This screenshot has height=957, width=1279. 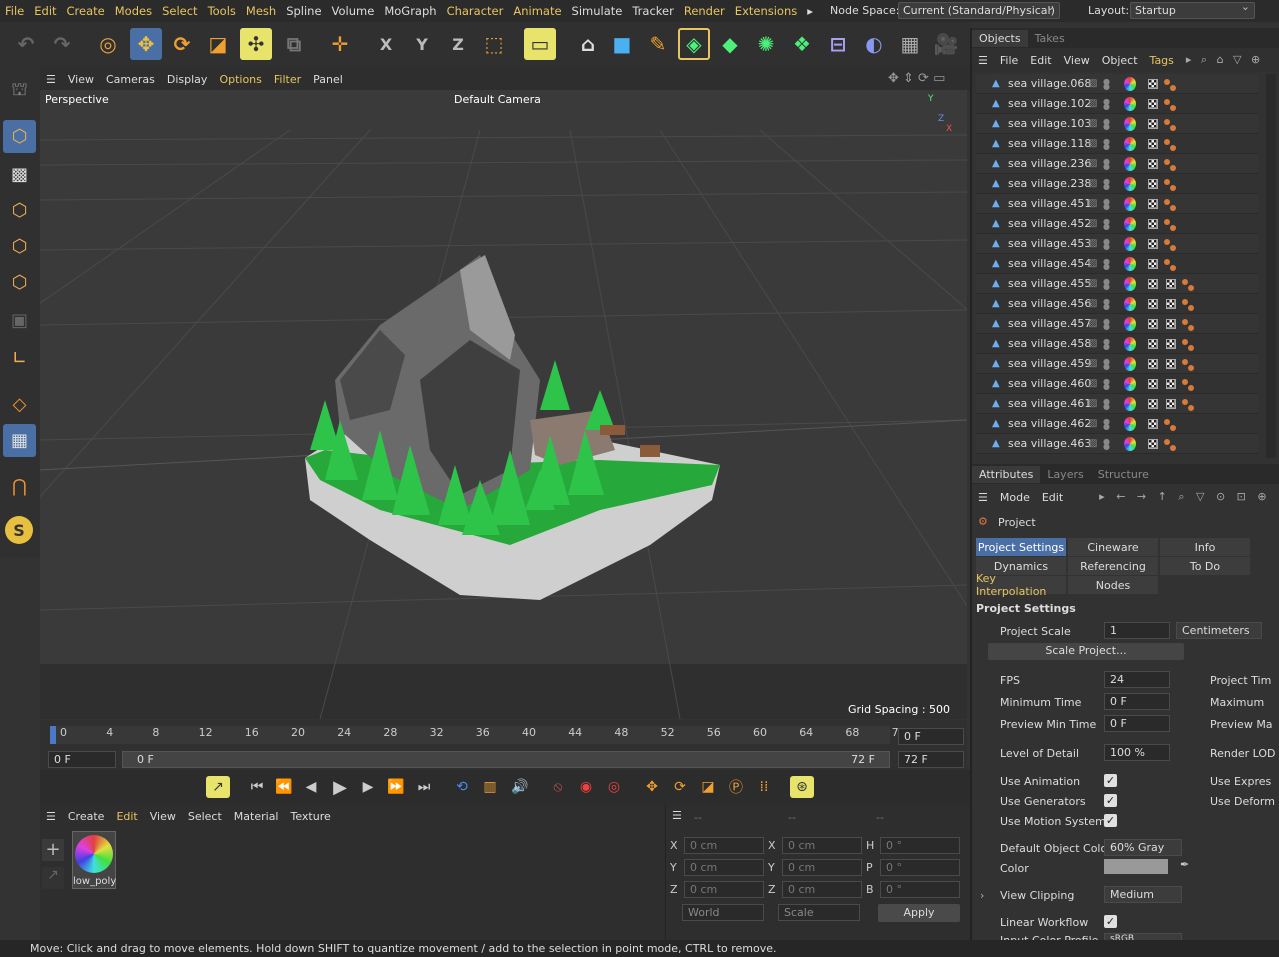 What do you see at coordinates (1143, 847) in the screenshot?
I see `default-color-dropdown: 60% Gray` at bounding box center [1143, 847].